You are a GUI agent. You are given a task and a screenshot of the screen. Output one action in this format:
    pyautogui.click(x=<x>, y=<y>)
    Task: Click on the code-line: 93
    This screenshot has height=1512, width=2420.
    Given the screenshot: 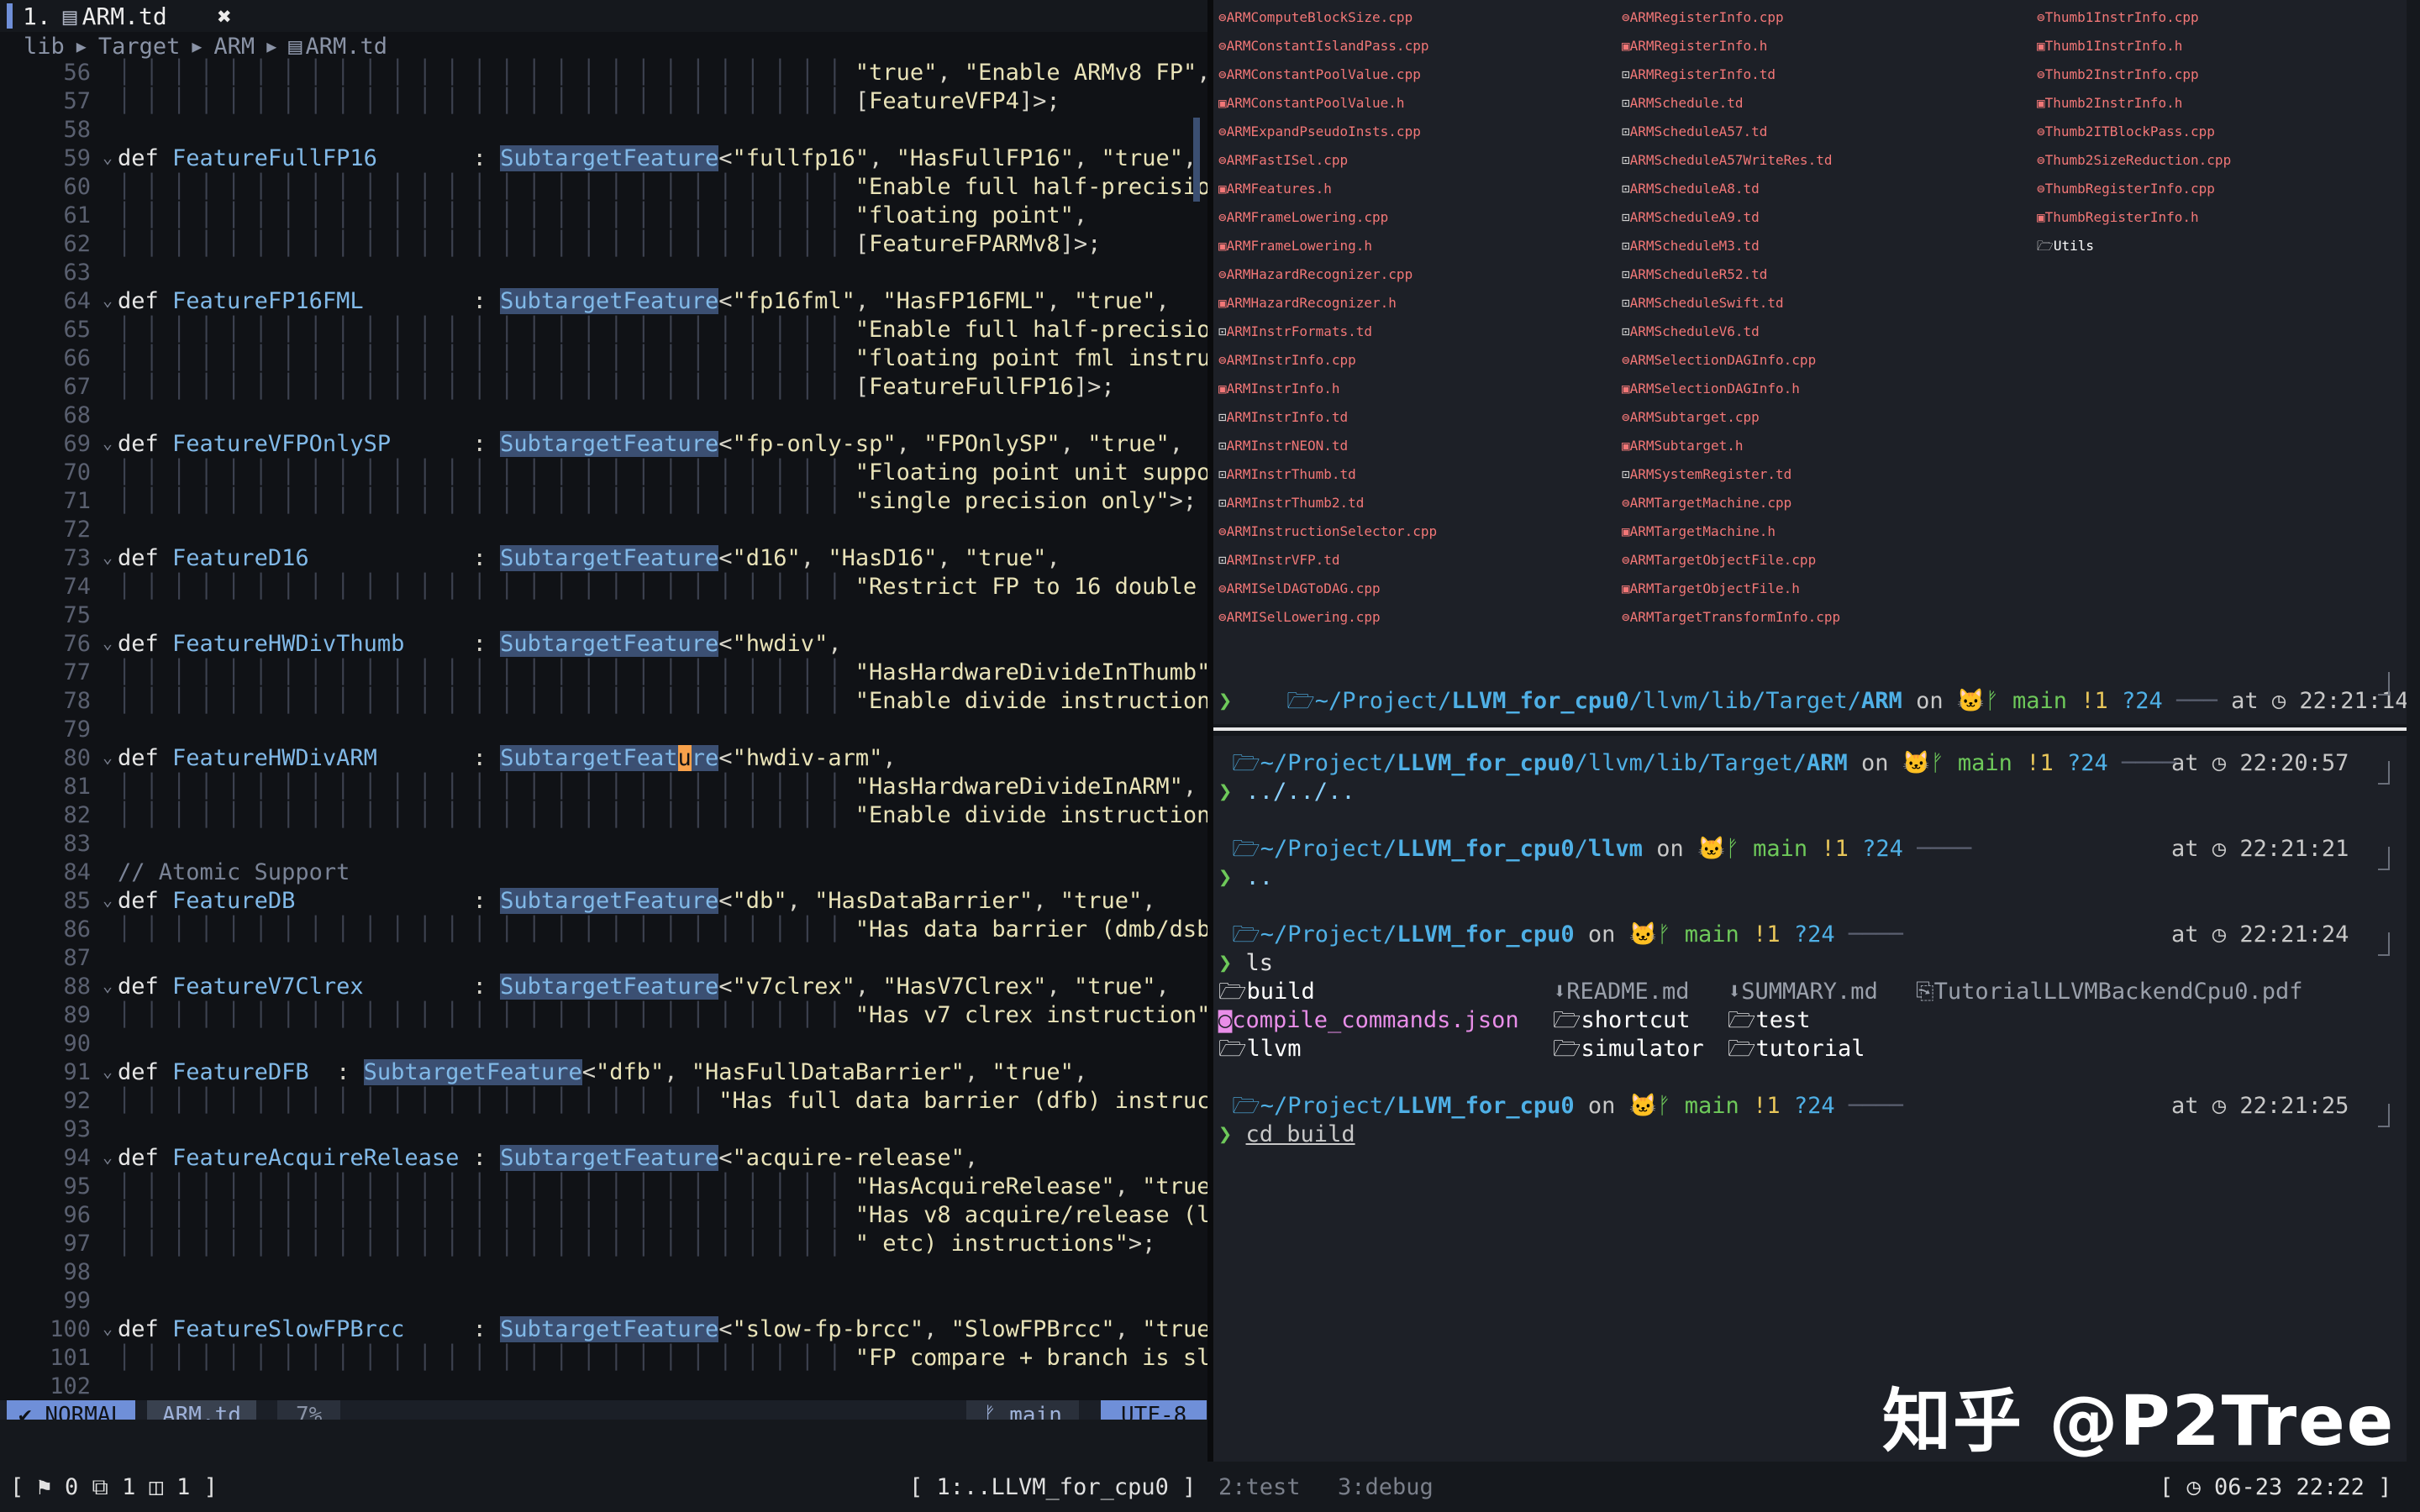 What is the action you would take?
    pyautogui.click(x=603, y=1130)
    